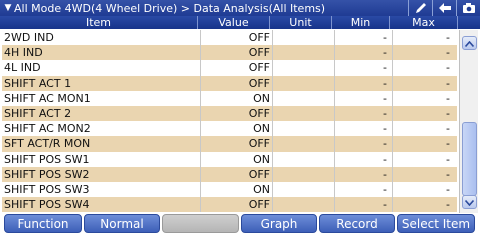 This screenshot has width=480, height=240. What do you see at coordinates (240, 223) in the screenshot?
I see `bottom-toolbar: Function Normal Graph Record Select Item` at bounding box center [240, 223].